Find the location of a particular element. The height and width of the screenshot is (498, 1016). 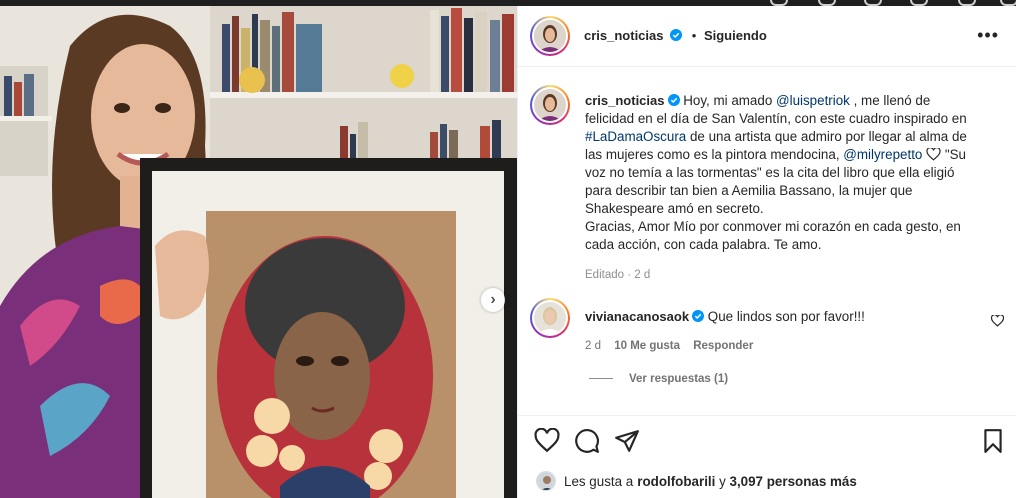

likes-prefix: Les gusta a is located at coordinates (599, 481).